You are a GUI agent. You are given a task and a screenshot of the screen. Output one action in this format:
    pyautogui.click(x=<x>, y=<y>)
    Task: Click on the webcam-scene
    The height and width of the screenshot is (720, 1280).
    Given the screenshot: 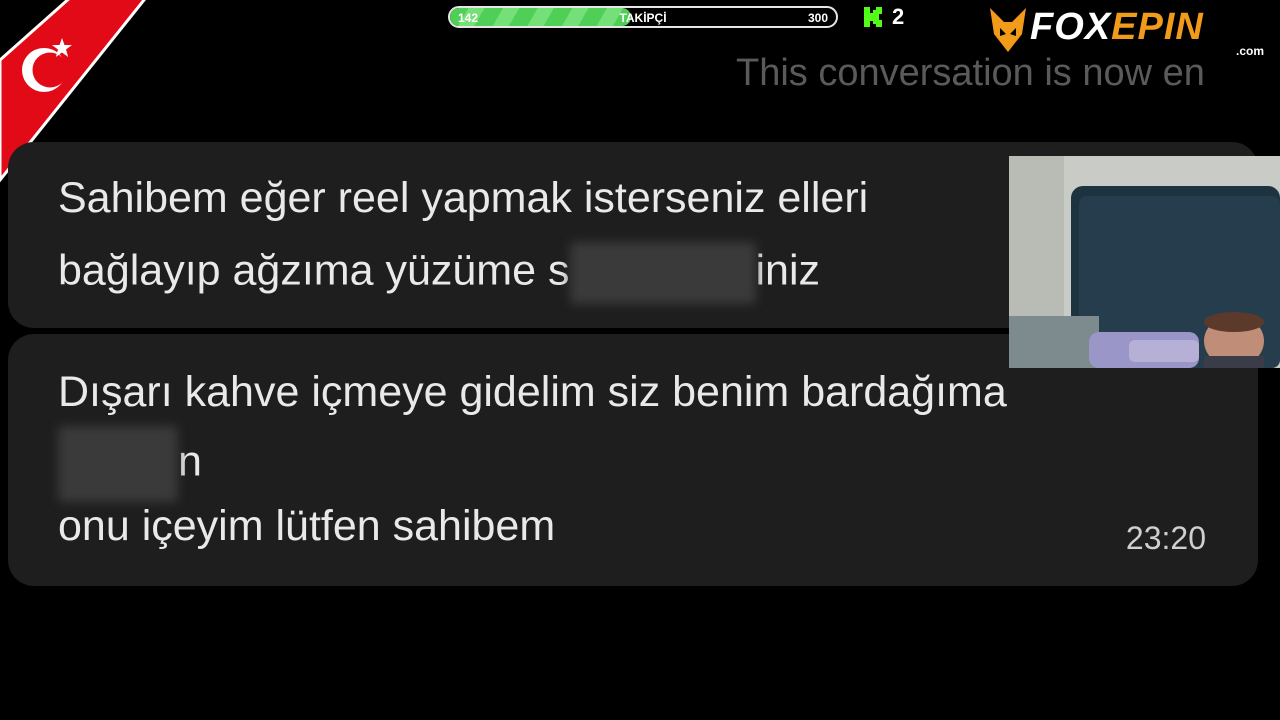 What is the action you would take?
    pyautogui.click(x=1144, y=262)
    